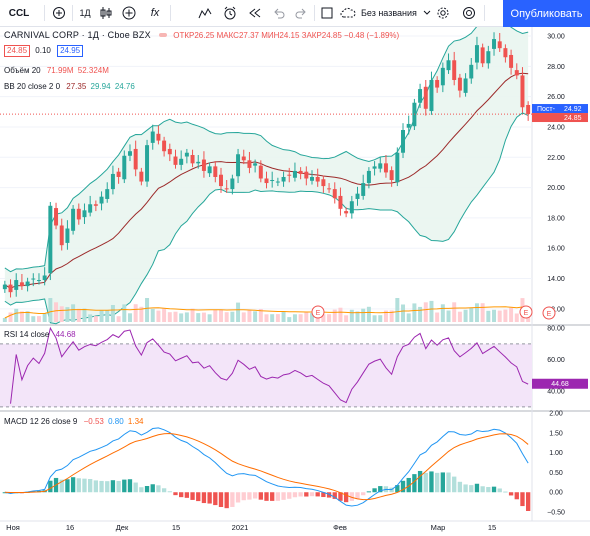 The image size is (590, 536). I want to click on rsi-value: 44.68, so click(65, 334).